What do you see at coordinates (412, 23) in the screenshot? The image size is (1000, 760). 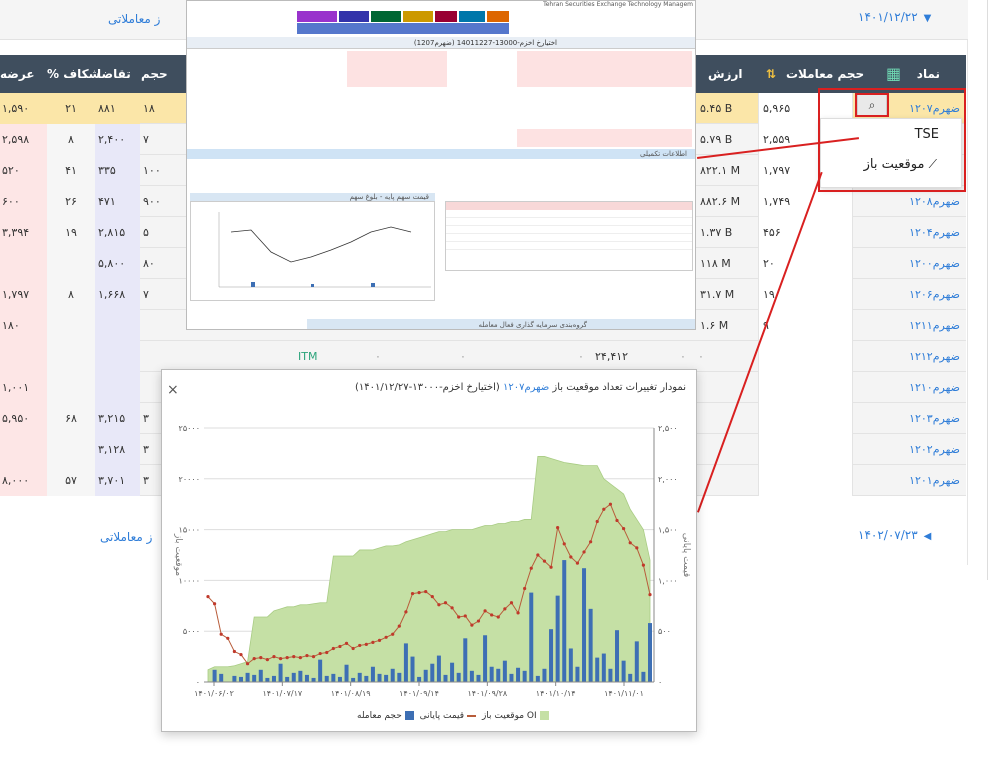 I see `inset-toolbar` at bounding box center [412, 23].